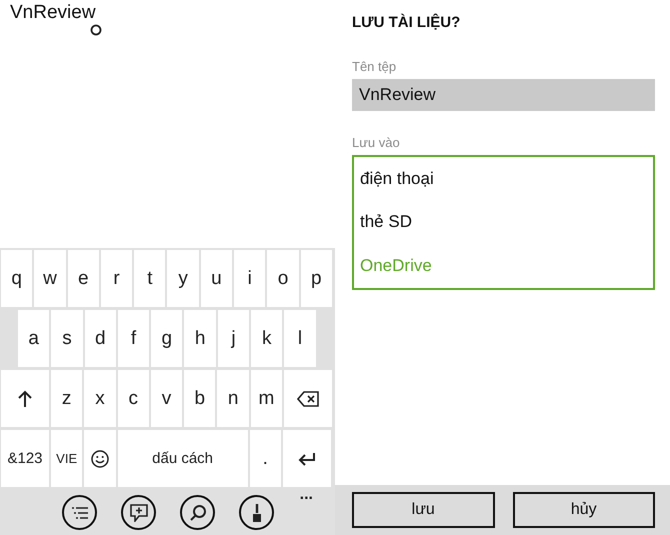 The height and width of the screenshot is (535, 670). Describe the element at coordinates (134, 338) in the screenshot. I see `key: f` at that location.